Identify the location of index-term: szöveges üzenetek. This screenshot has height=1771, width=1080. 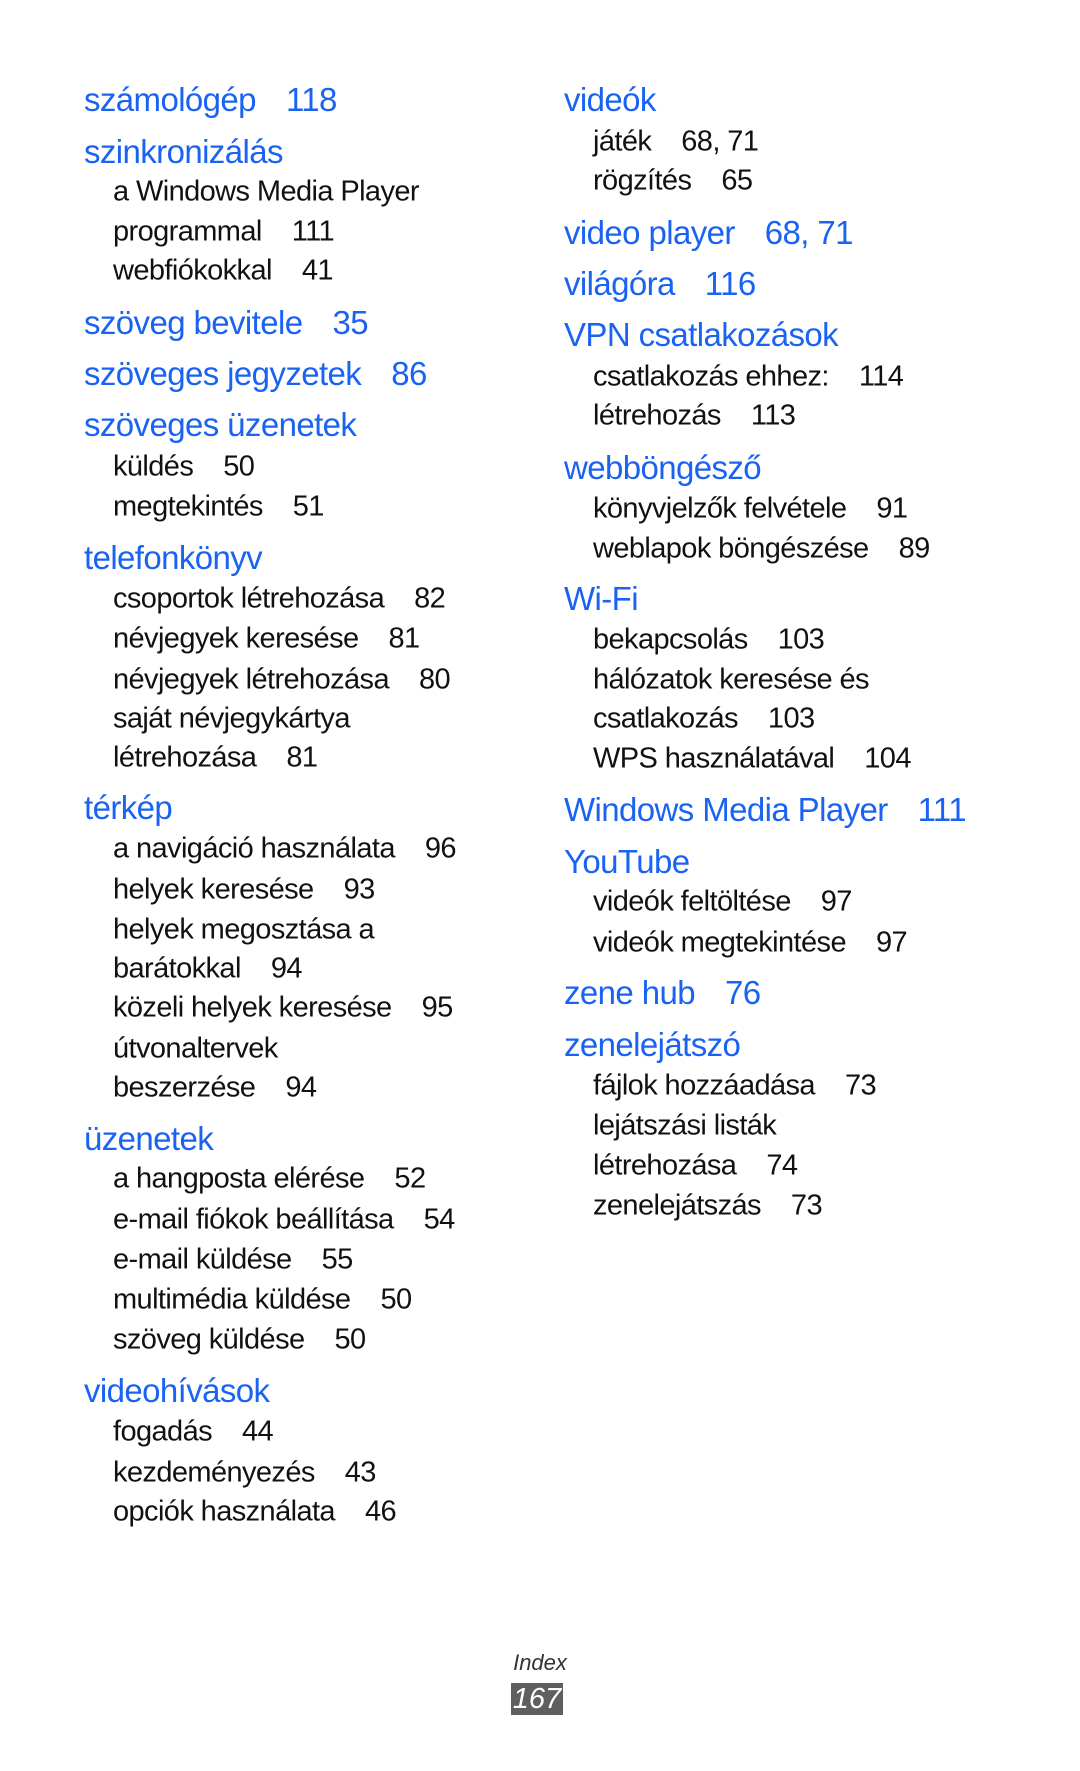
(220, 424).